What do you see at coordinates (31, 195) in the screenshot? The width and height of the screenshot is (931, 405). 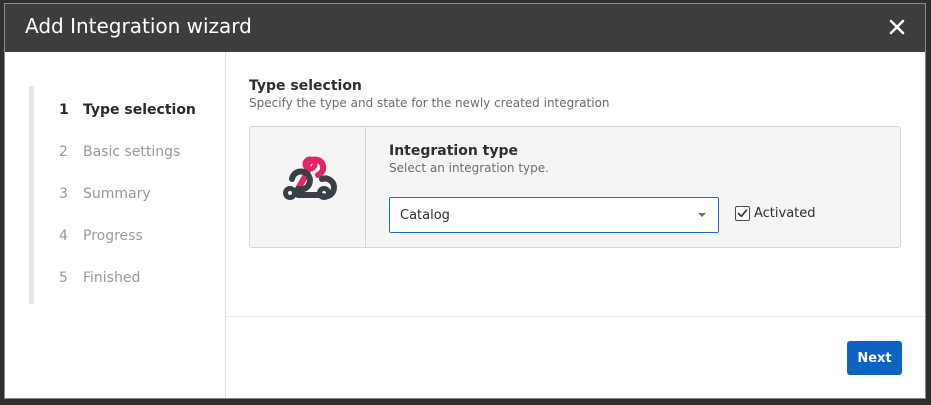 I see `steps-progress-rail` at bounding box center [31, 195].